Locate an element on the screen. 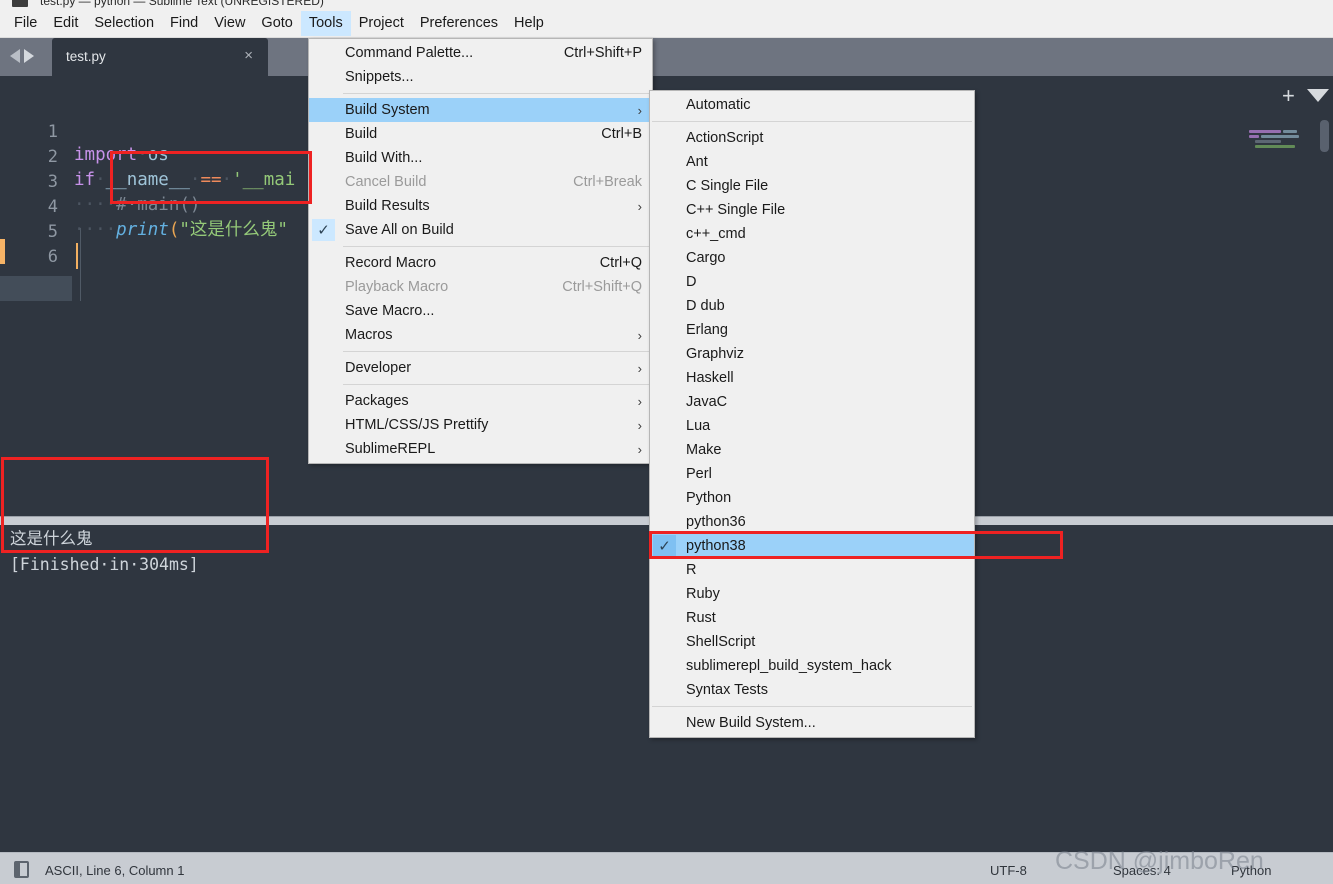 The height and width of the screenshot is (884, 1333). build-submenu-item-sublimerepl-build-system-hack: sublimerepl_build_system_hack is located at coordinates (812, 666).